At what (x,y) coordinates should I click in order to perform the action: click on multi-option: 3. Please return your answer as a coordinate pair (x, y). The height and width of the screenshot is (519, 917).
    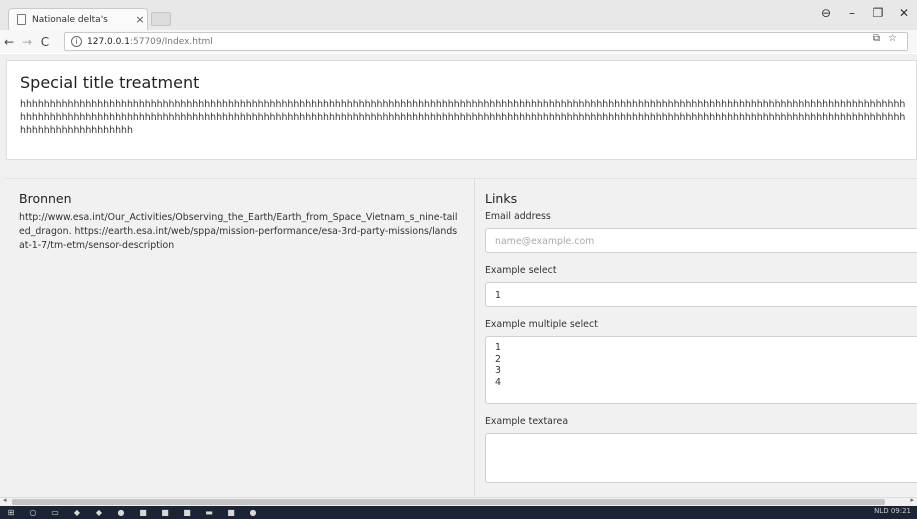
    Looking at the image, I should click on (705, 371).